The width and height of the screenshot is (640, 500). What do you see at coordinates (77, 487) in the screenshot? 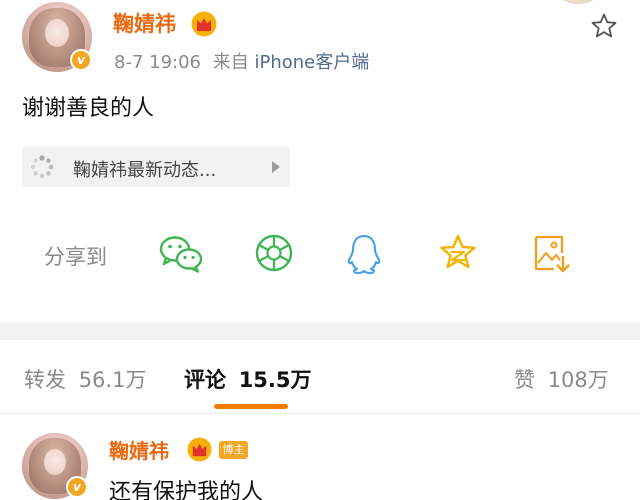
I see `comment-verified-badge-icon` at bounding box center [77, 487].